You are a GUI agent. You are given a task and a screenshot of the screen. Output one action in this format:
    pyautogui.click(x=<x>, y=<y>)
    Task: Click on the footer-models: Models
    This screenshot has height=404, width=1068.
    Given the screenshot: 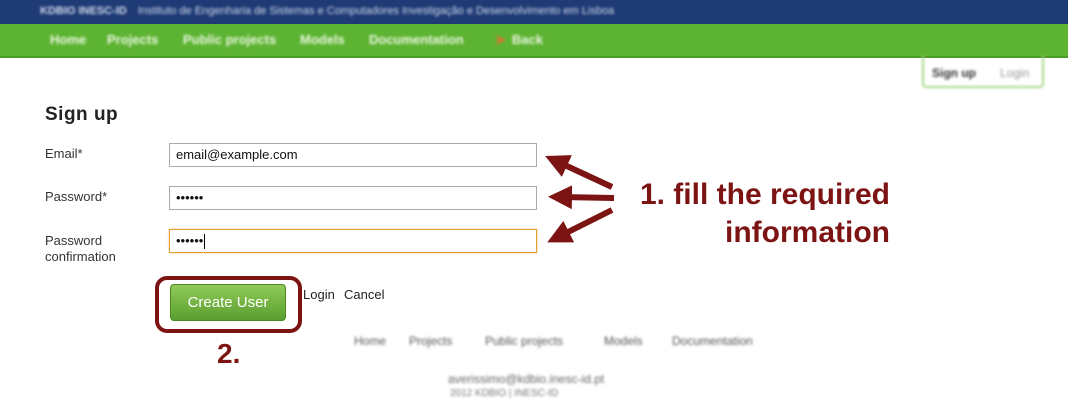 What is the action you would take?
    pyautogui.click(x=623, y=341)
    